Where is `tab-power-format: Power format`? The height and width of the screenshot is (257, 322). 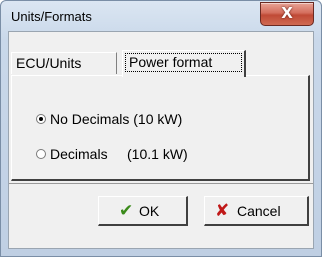
tab-power-format: Power format is located at coordinates (184, 63).